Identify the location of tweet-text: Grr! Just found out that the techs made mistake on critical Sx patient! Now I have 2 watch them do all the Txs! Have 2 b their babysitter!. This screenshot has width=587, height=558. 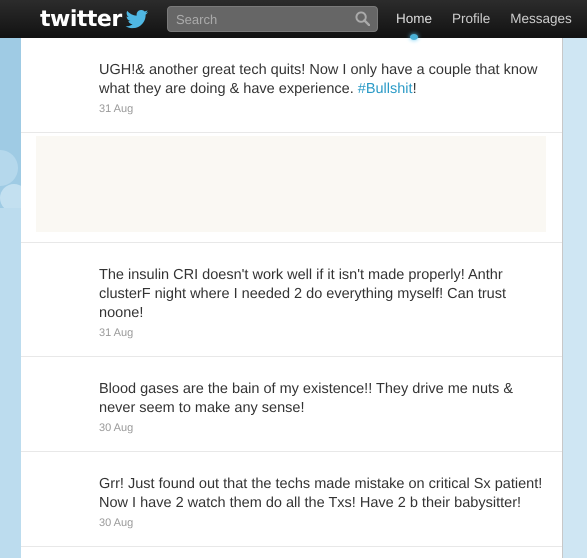
(321, 494).